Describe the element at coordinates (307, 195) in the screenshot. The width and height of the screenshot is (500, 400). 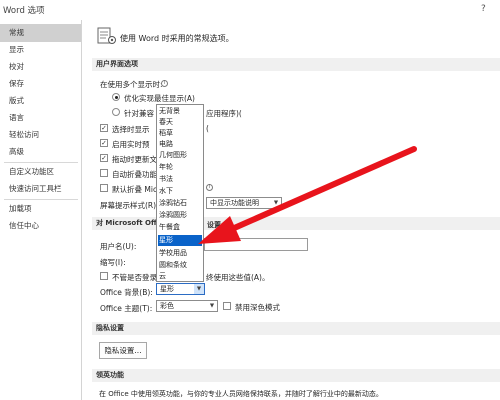
I see `red-arrow-annotation` at that location.